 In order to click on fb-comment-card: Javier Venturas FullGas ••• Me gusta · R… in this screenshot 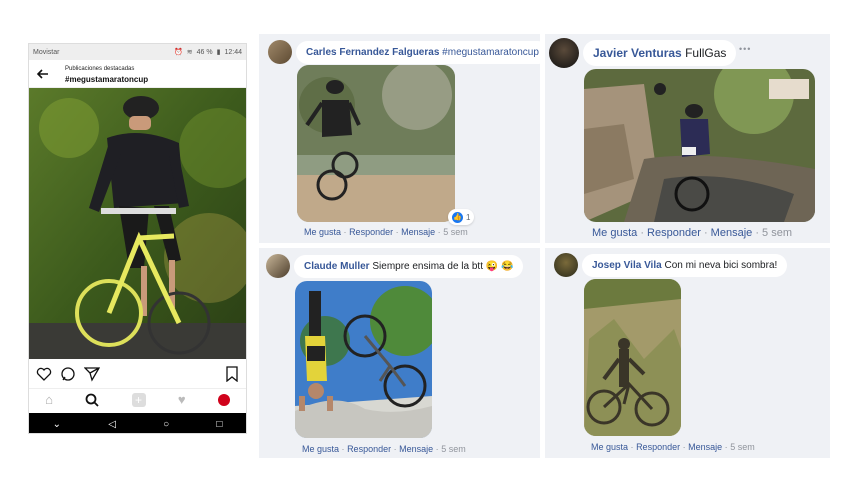, I will do `click(687, 138)`.